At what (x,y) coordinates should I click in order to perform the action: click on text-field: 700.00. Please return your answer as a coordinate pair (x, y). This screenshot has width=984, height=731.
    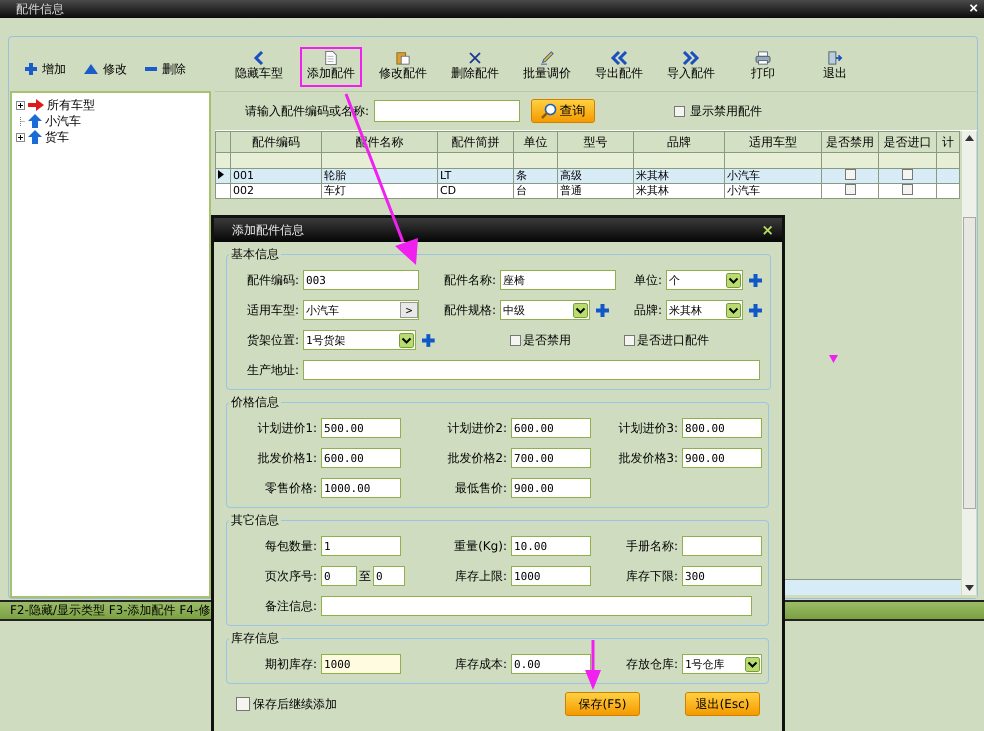
    Looking at the image, I should click on (551, 458).